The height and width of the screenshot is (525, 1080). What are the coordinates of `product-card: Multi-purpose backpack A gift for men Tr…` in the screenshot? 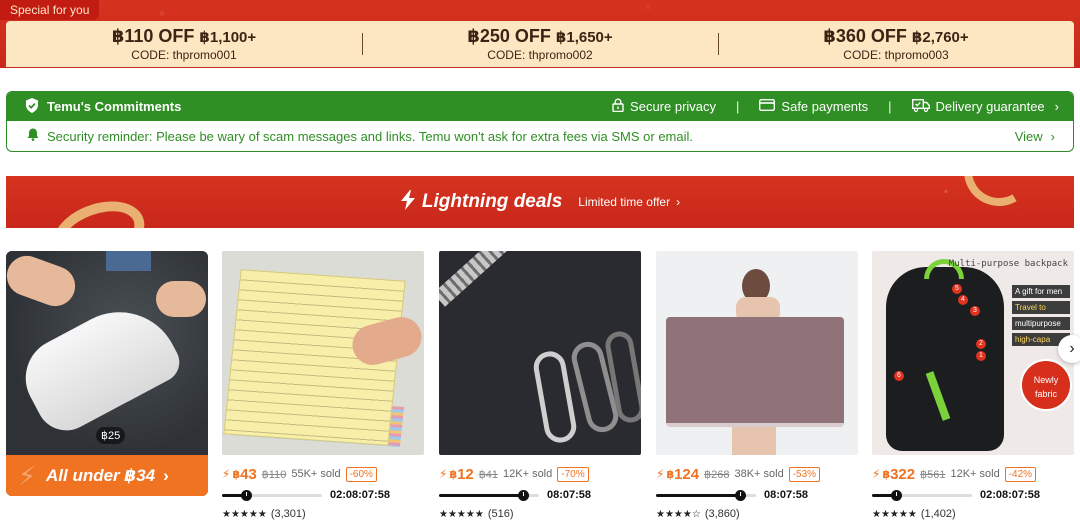 It's located at (973, 388).